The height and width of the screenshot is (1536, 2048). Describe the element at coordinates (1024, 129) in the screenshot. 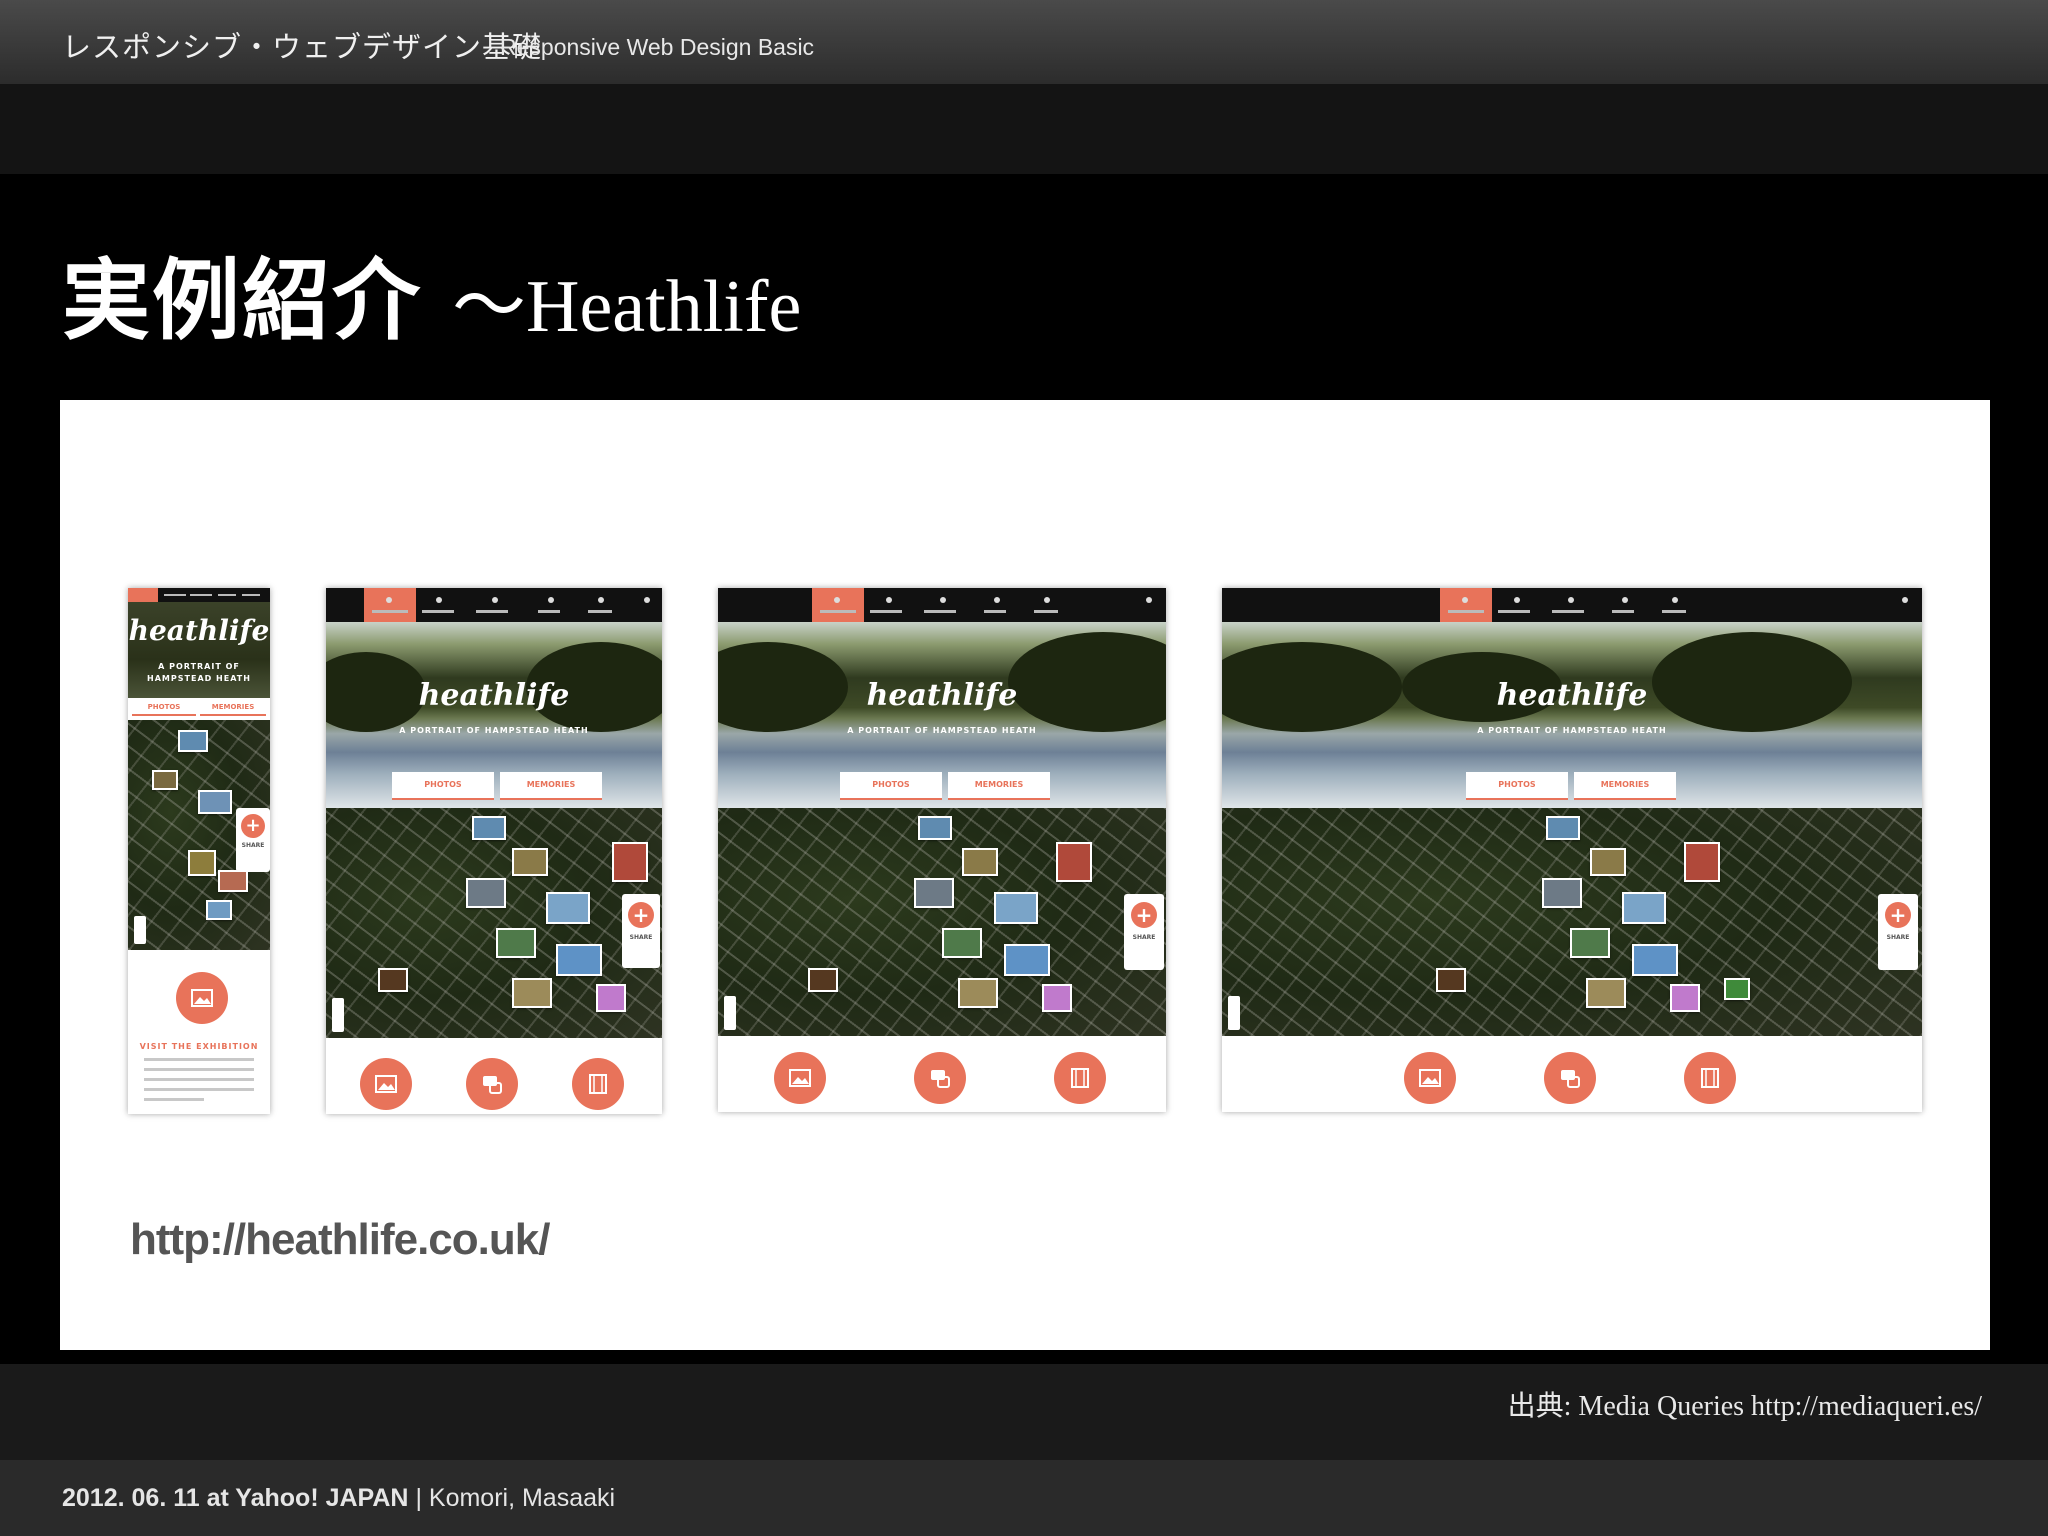

I see `header-subbar` at that location.